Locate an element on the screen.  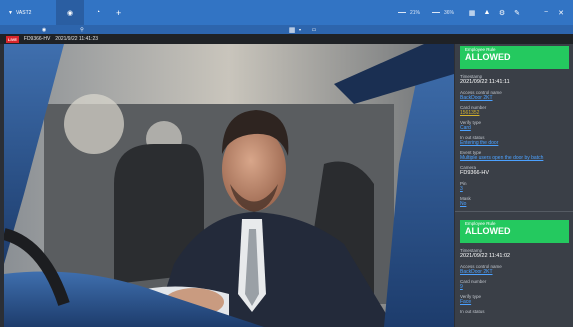
in-out-status-label: In out status is located at coordinates (472, 311).